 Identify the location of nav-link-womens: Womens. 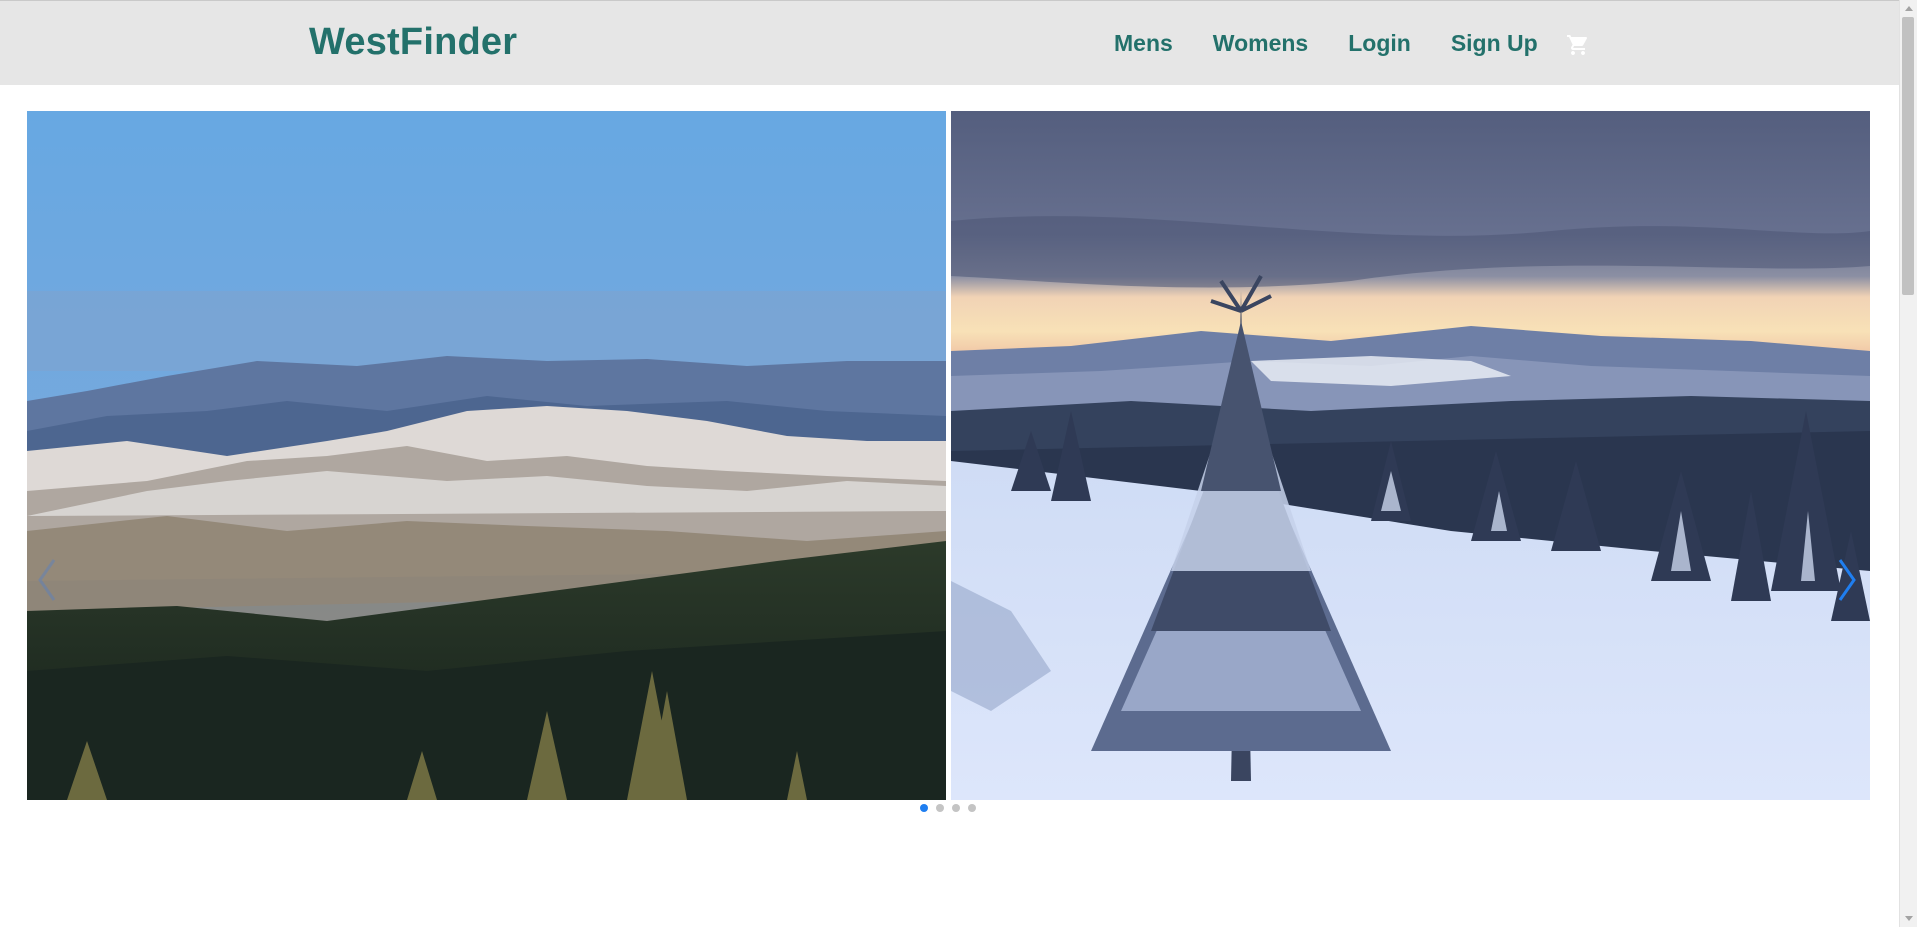
(1260, 43).